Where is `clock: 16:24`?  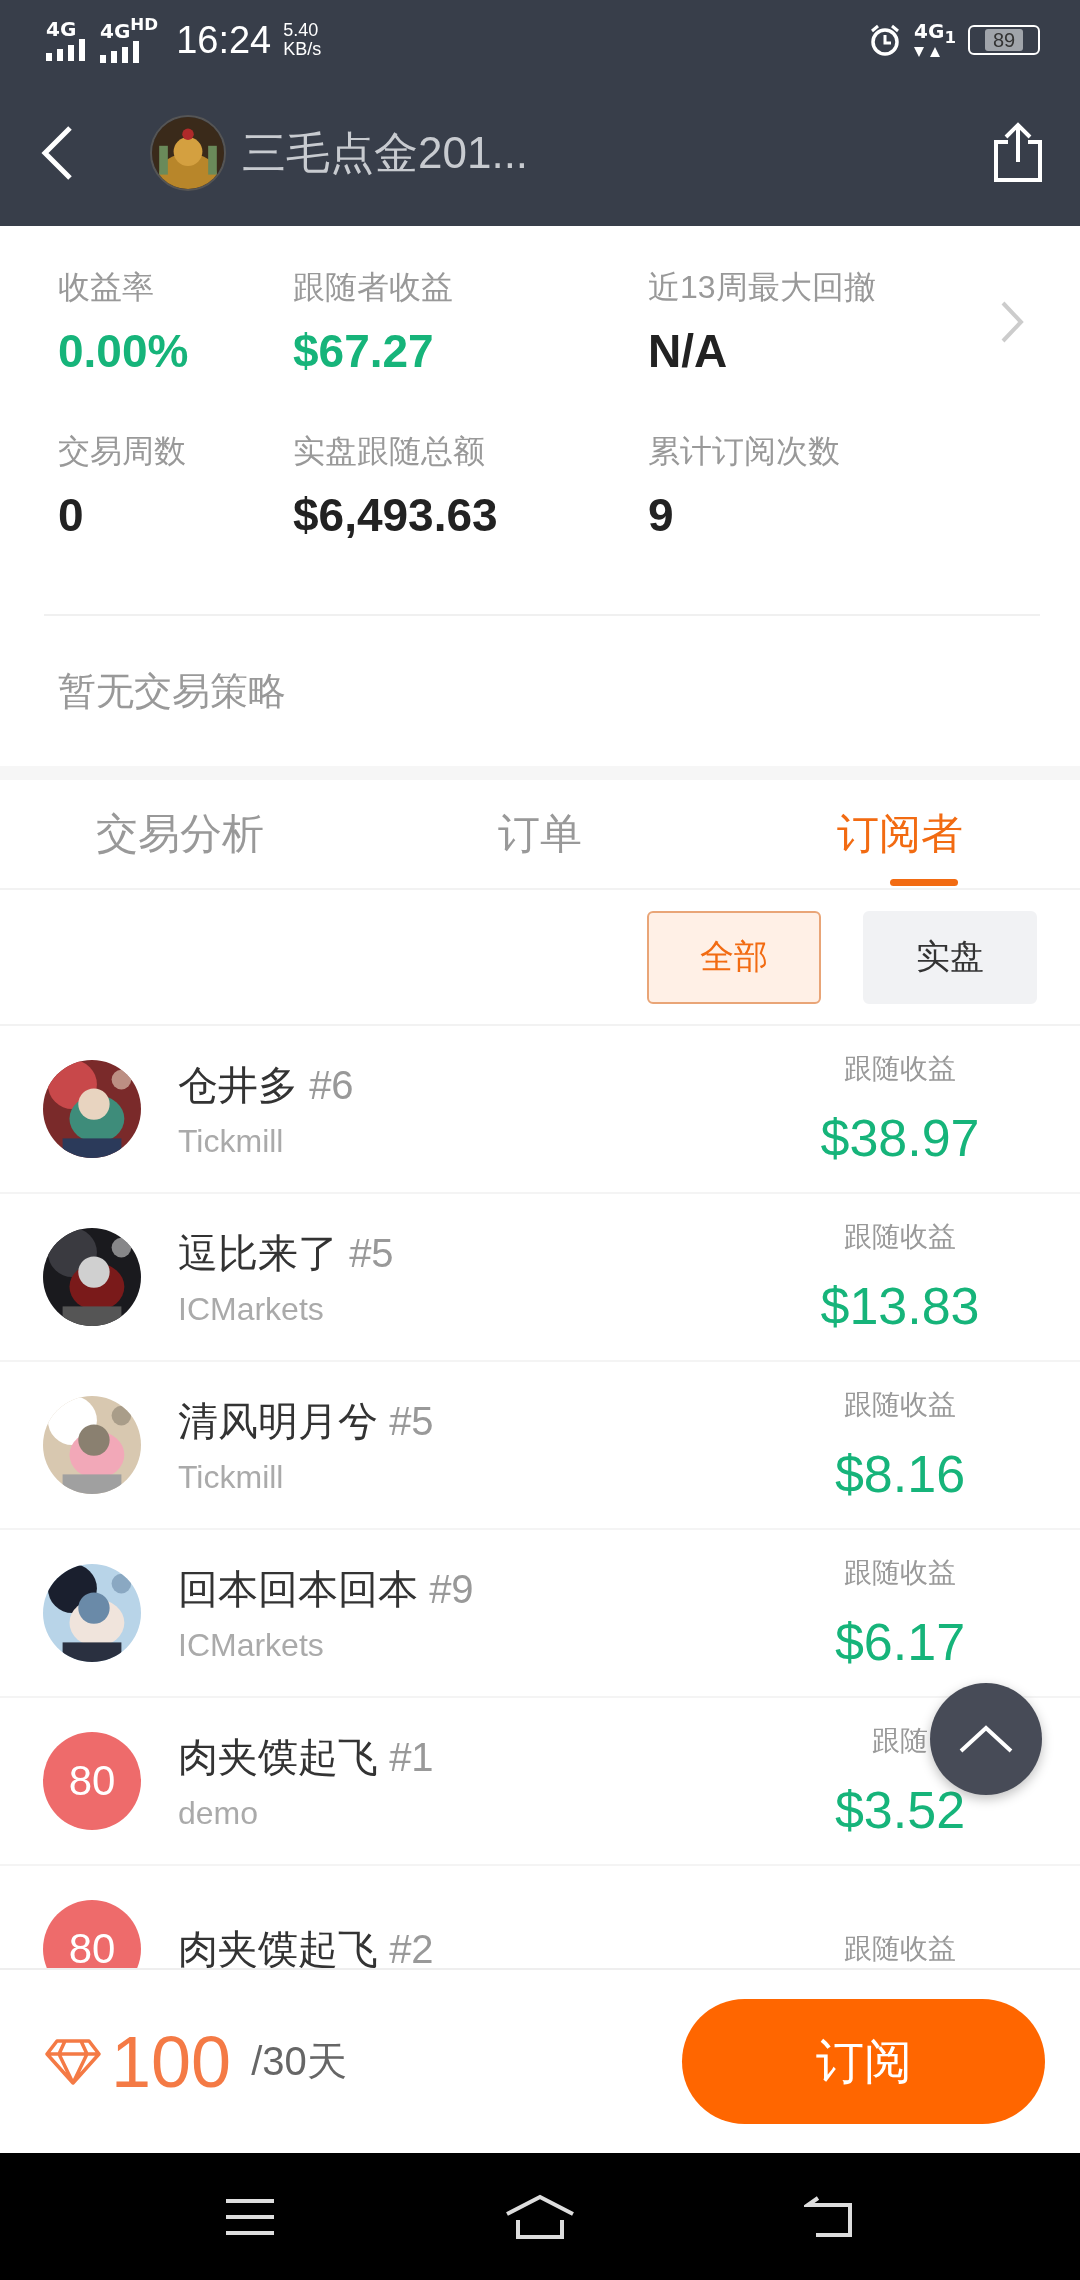
clock: 16:24 is located at coordinates (224, 40).